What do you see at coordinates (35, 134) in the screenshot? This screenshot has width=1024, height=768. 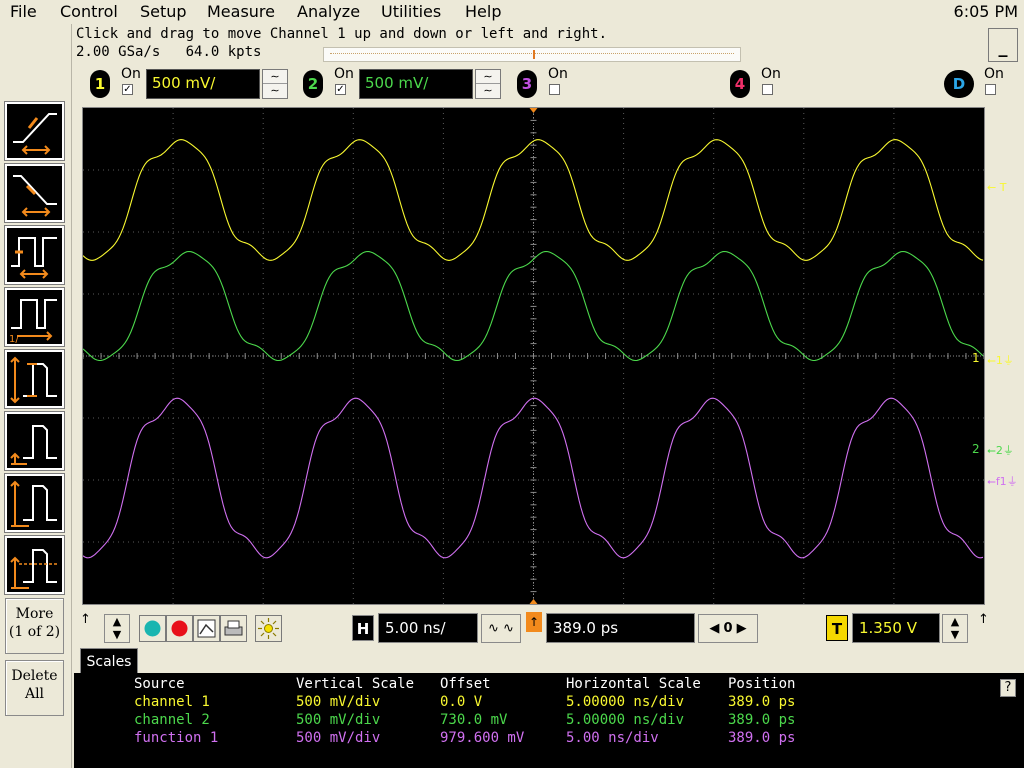 I see `rising-edge-icon` at bounding box center [35, 134].